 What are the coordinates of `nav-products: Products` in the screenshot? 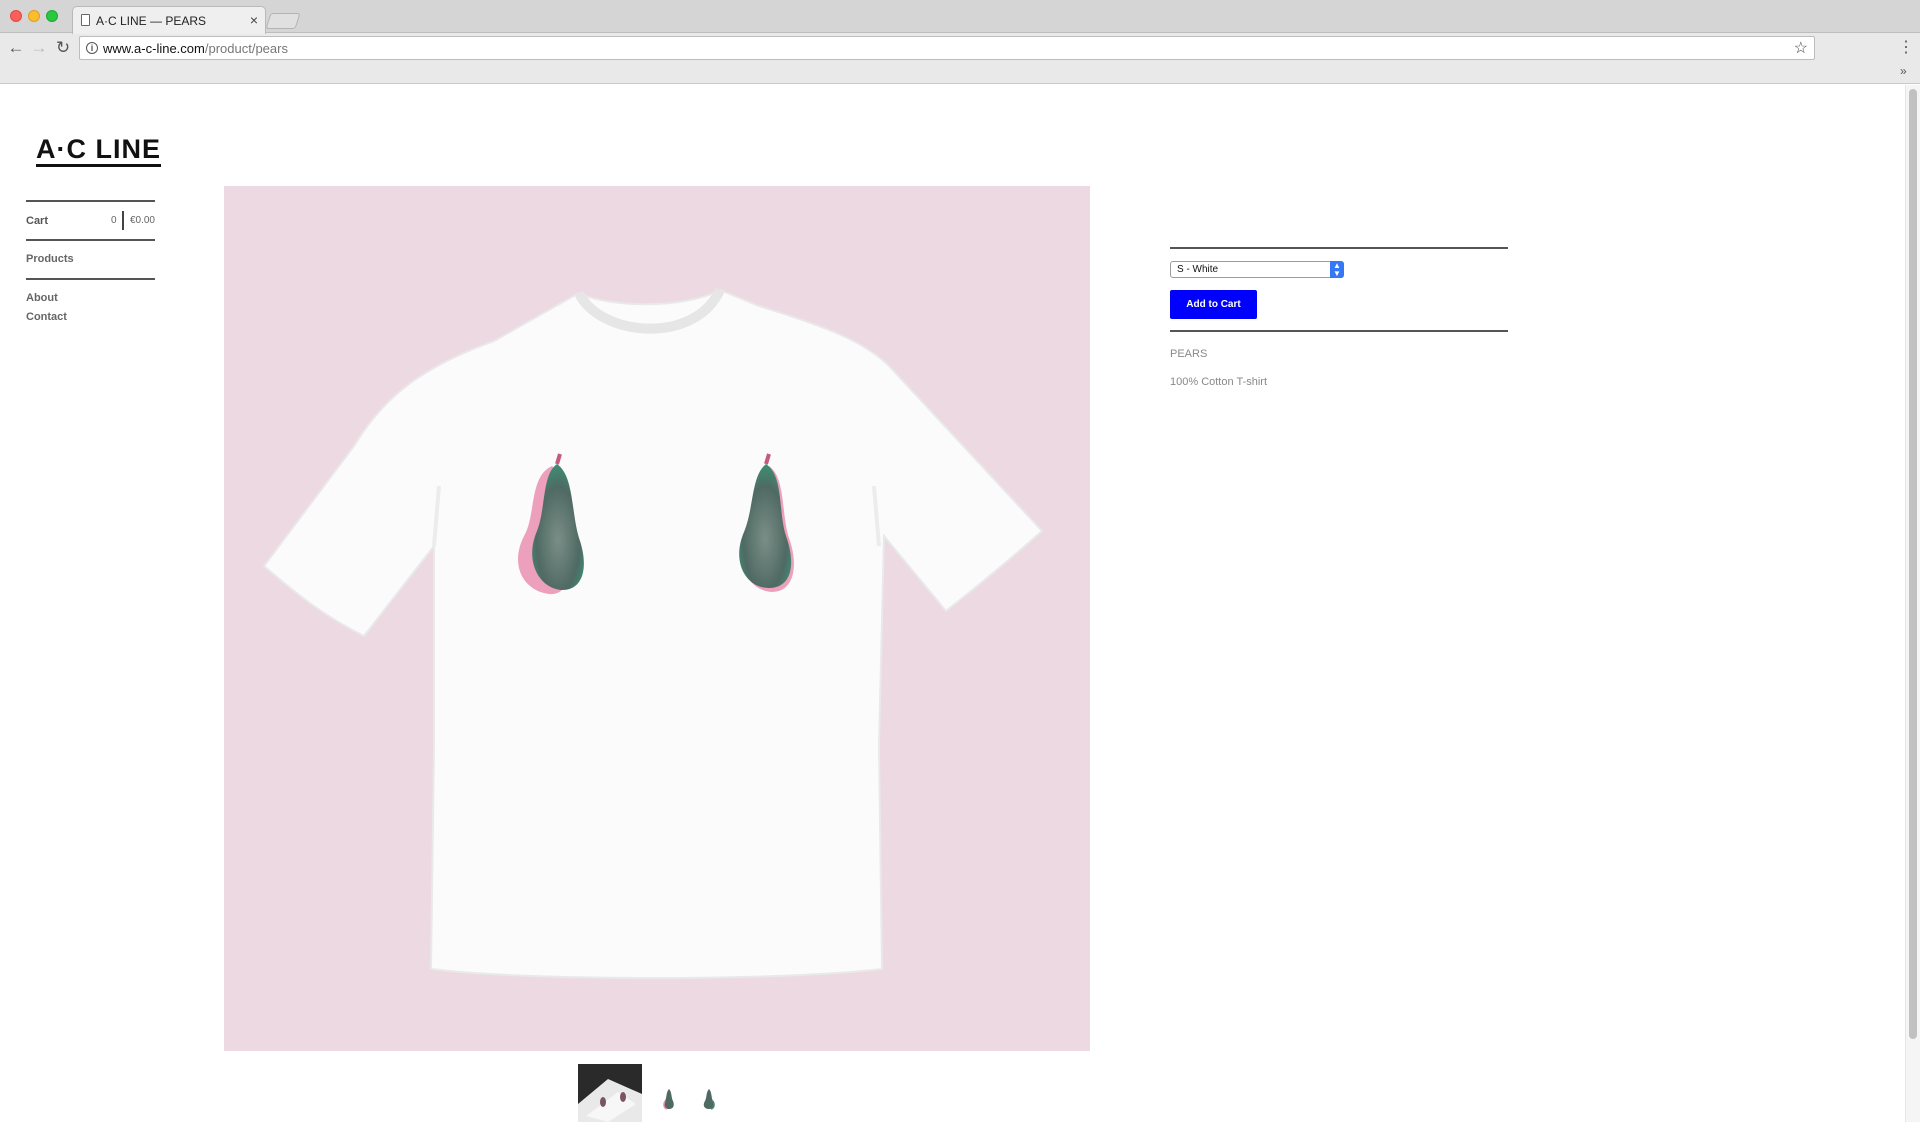 It's located at (50, 259).